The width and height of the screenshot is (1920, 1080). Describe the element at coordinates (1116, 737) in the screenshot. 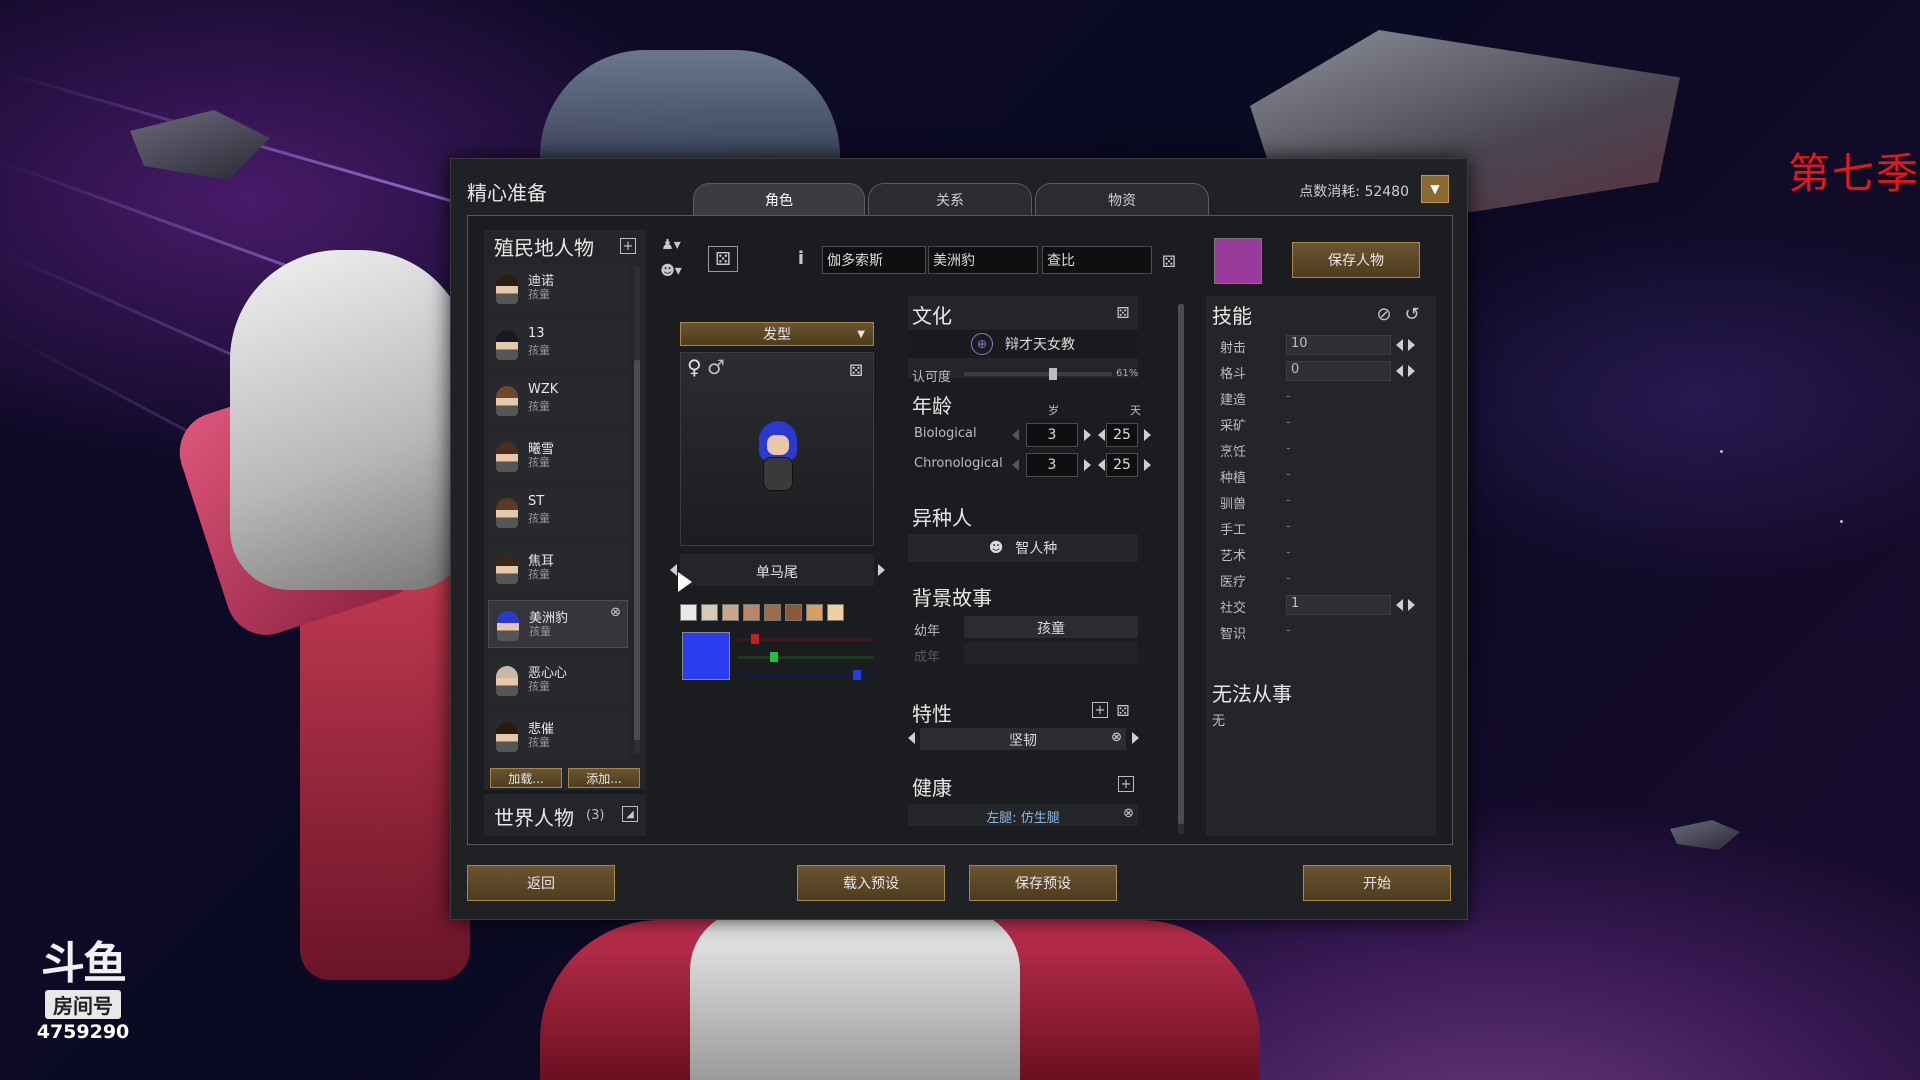

I see `remove-trait-icon: ⊗` at that location.